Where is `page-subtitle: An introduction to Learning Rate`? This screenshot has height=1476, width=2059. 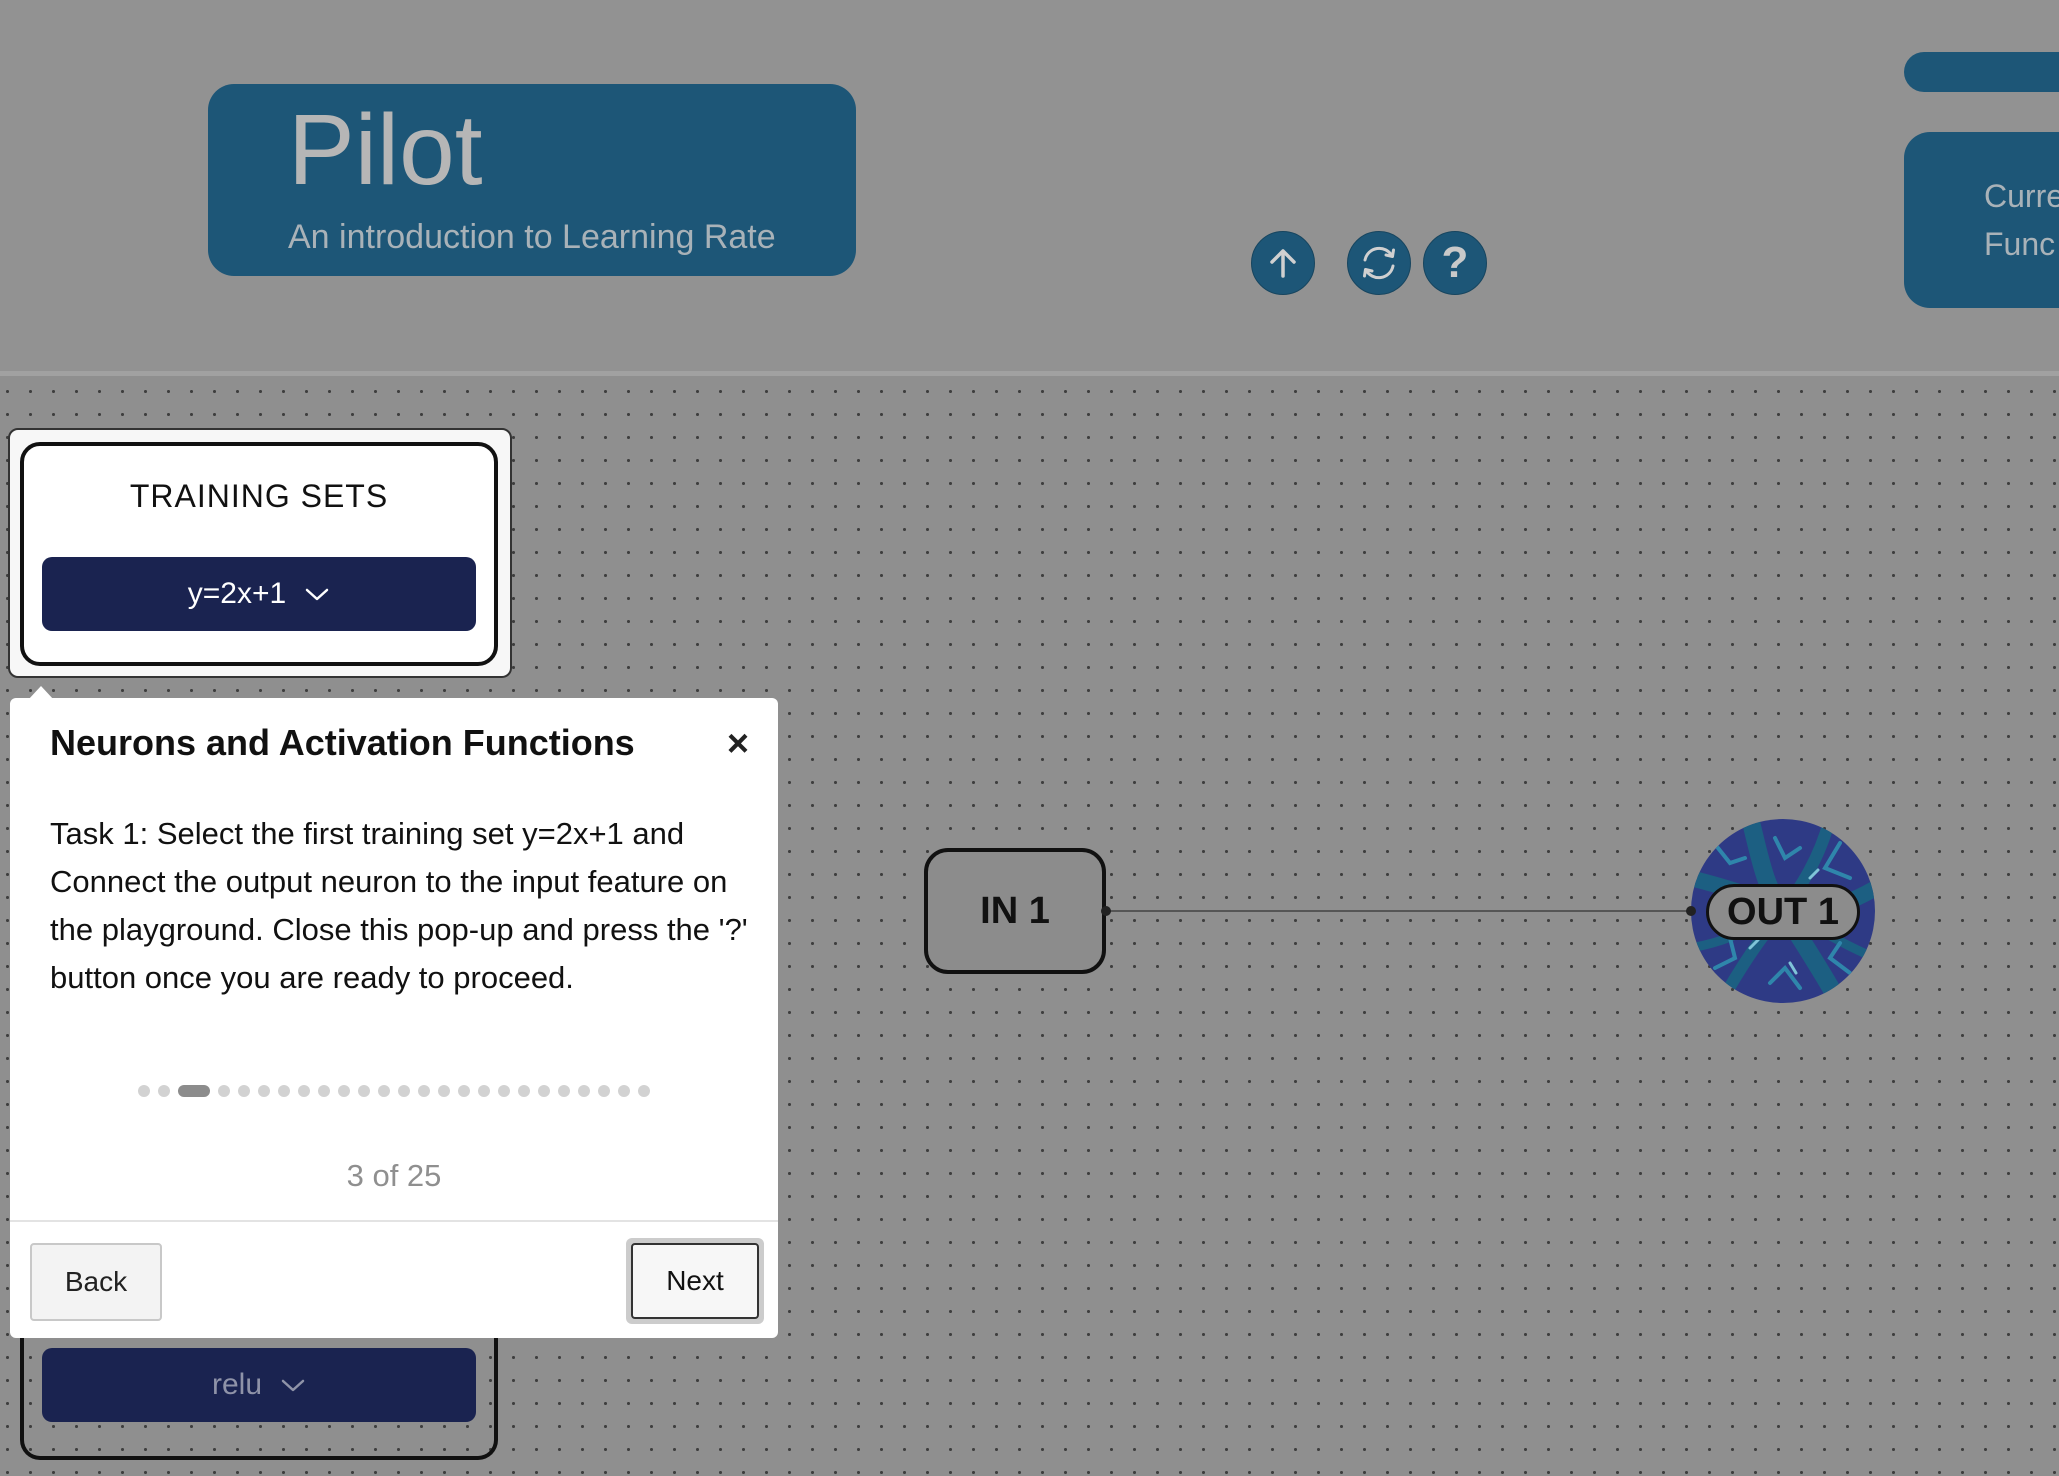 page-subtitle: An introduction to Learning Rate is located at coordinates (532, 237).